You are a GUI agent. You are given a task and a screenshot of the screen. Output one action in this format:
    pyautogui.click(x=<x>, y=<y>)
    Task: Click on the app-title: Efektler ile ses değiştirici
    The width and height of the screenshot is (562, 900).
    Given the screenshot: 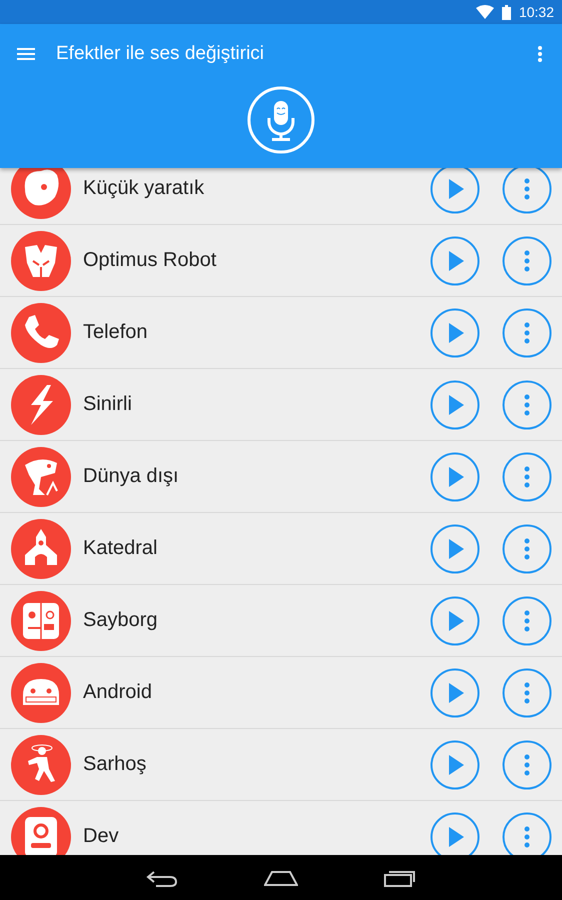 What is the action you would take?
    pyautogui.click(x=161, y=54)
    